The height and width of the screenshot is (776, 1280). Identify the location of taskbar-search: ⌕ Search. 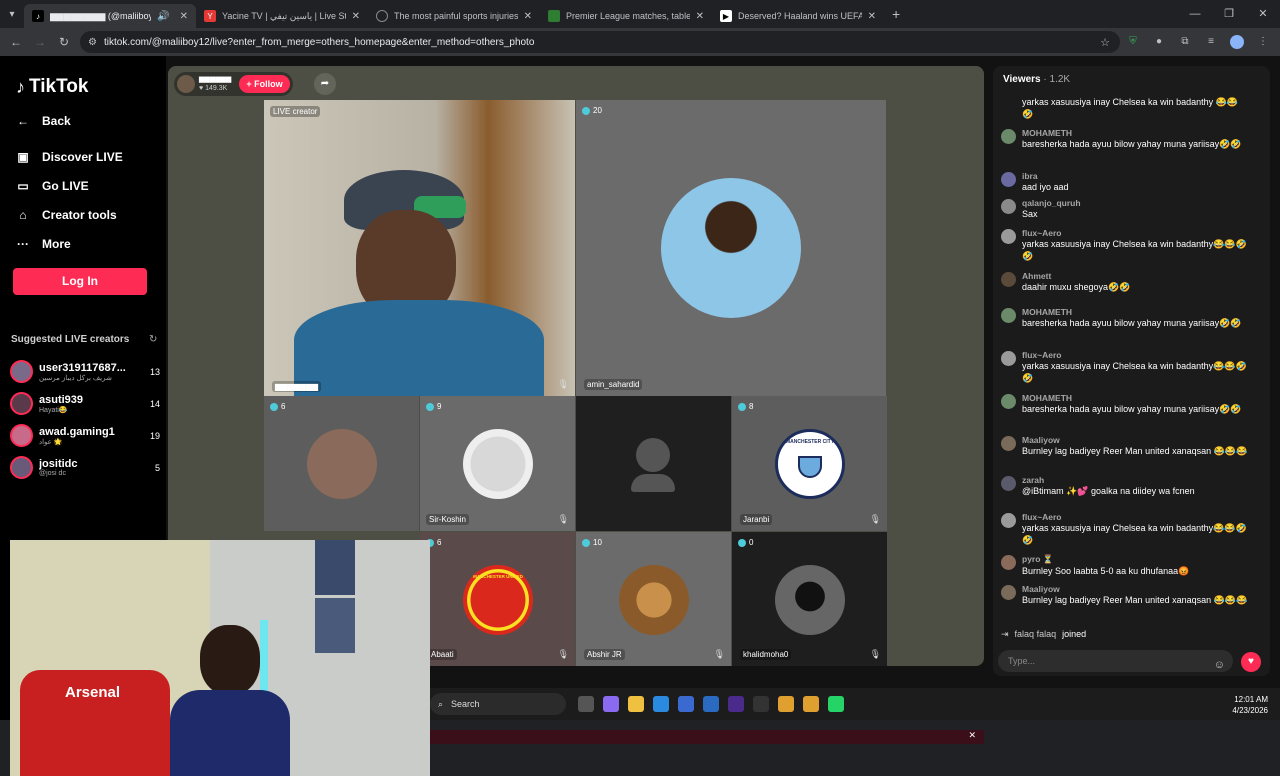
(498, 704).